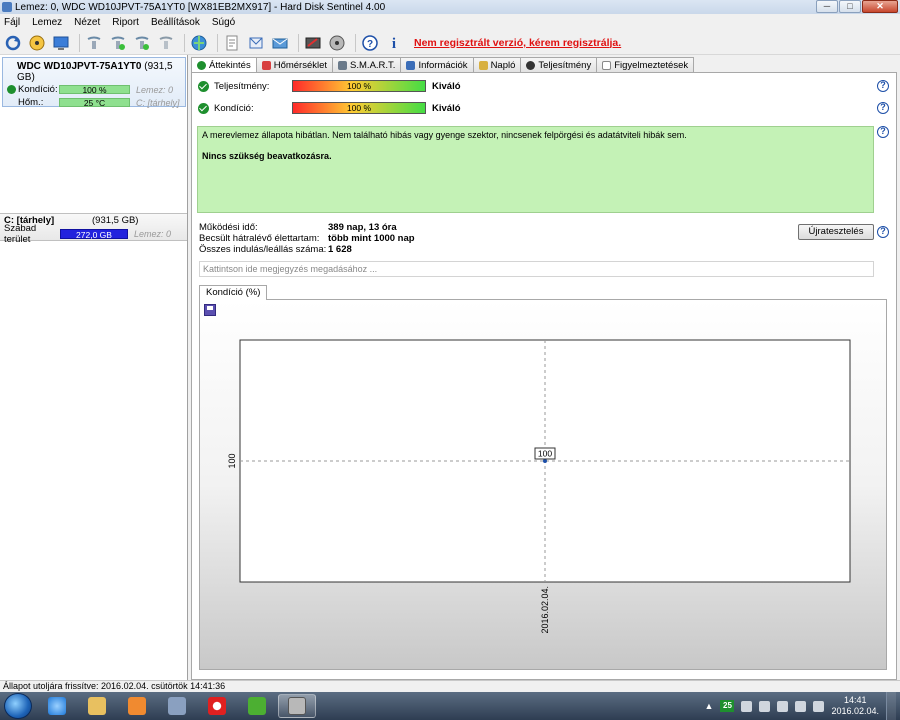 The width and height of the screenshot is (900, 720). What do you see at coordinates (245, 86) in the screenshot?
I see `performance-label-wrap: Teljesítmény:` at bounding box center [245, 86].